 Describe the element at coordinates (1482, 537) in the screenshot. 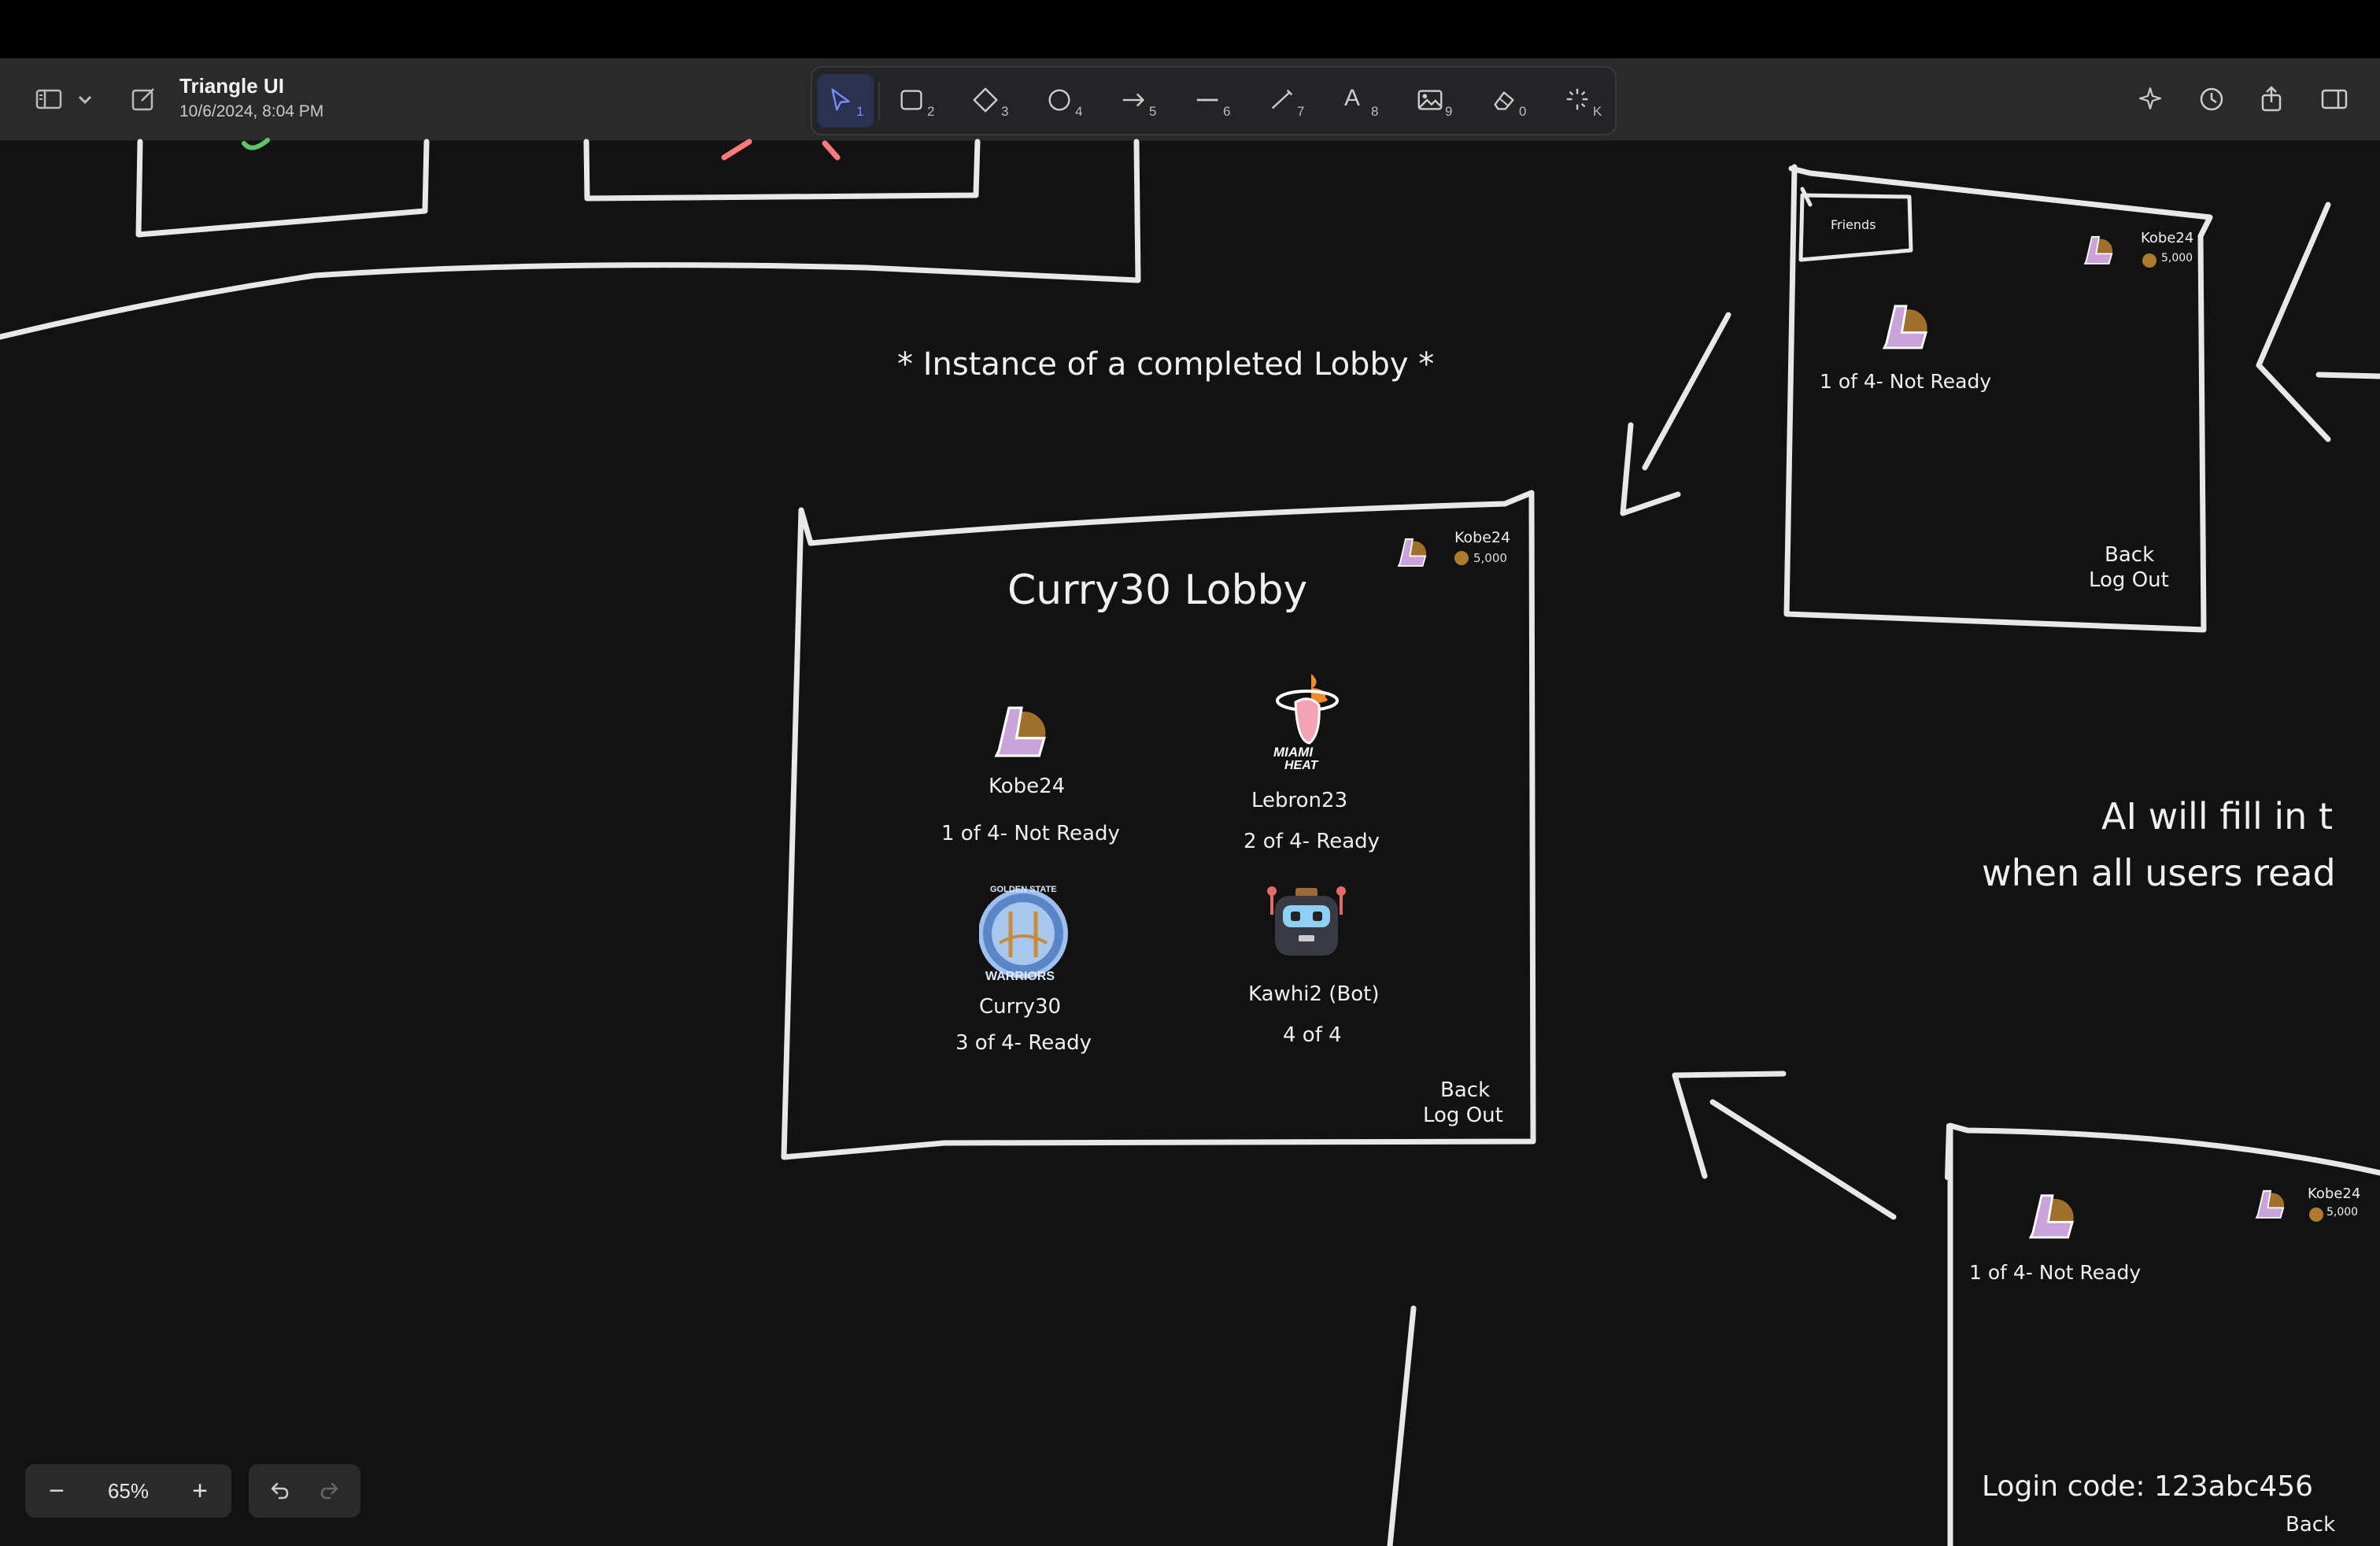

I see `lobby-username: Kobe24` at that location.